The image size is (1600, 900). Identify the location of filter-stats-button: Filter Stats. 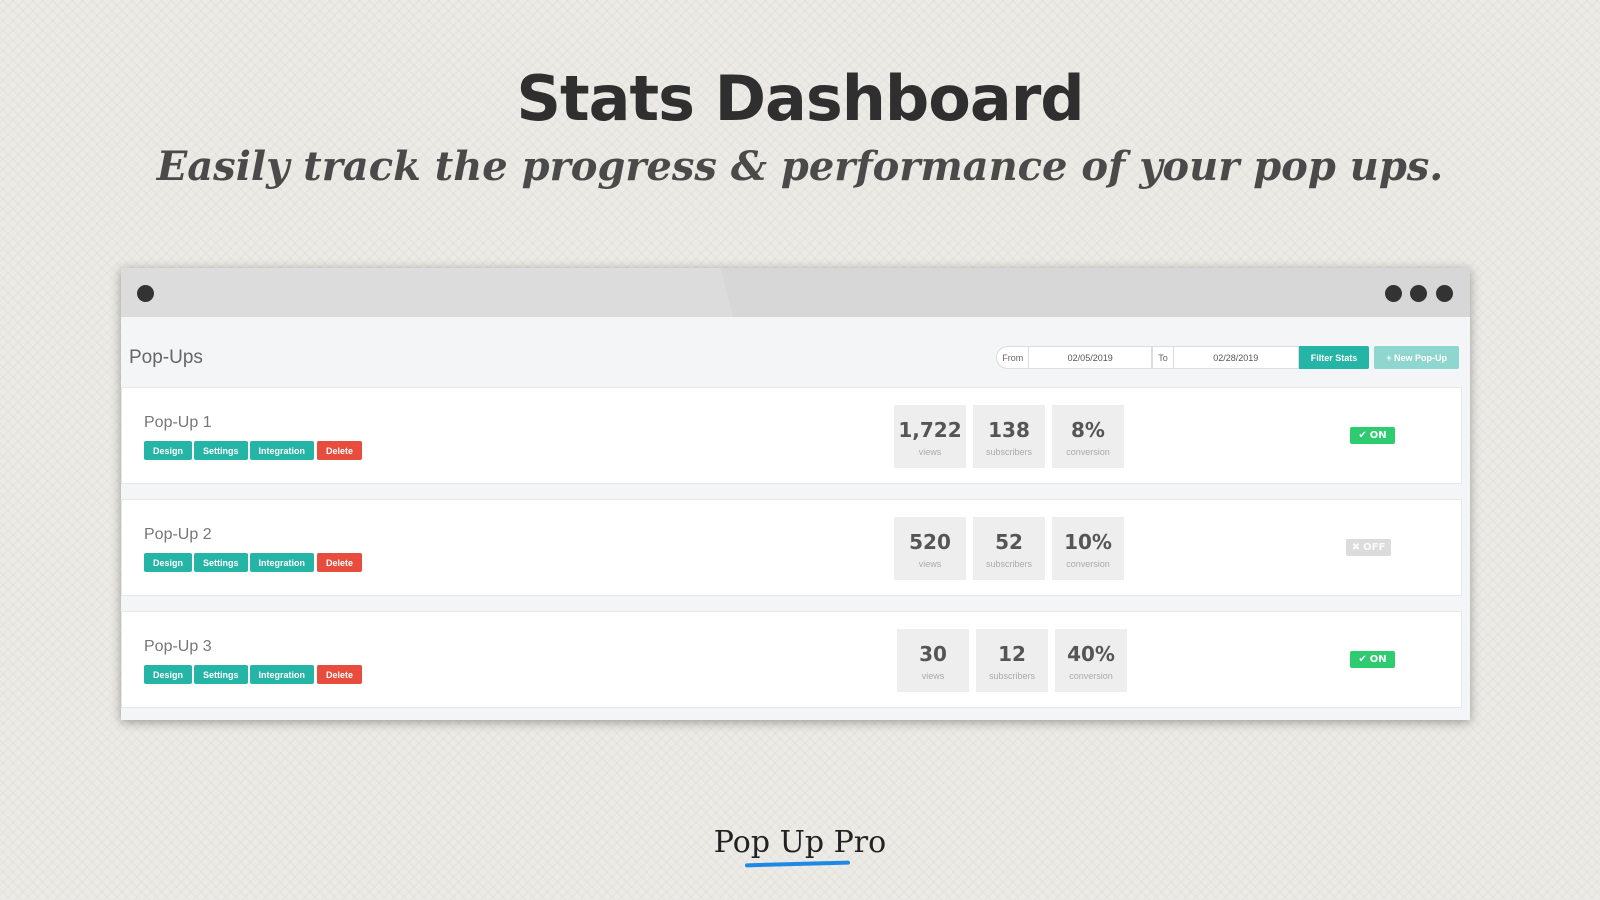
(1334, 357).